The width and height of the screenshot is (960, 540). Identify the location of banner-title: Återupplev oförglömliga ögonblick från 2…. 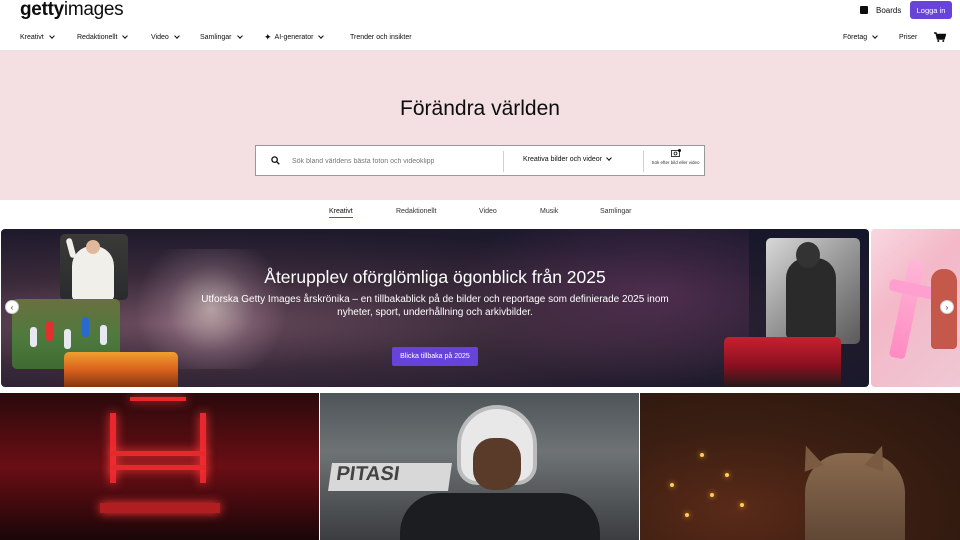
(435, 277).